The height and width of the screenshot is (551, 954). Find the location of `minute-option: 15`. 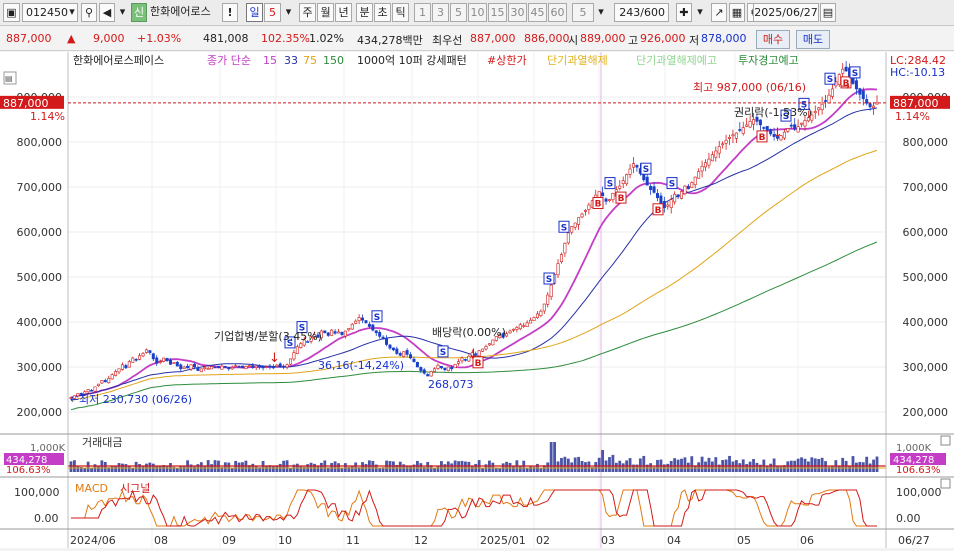

minute-option: 15 is located at coordinates (497, 12).